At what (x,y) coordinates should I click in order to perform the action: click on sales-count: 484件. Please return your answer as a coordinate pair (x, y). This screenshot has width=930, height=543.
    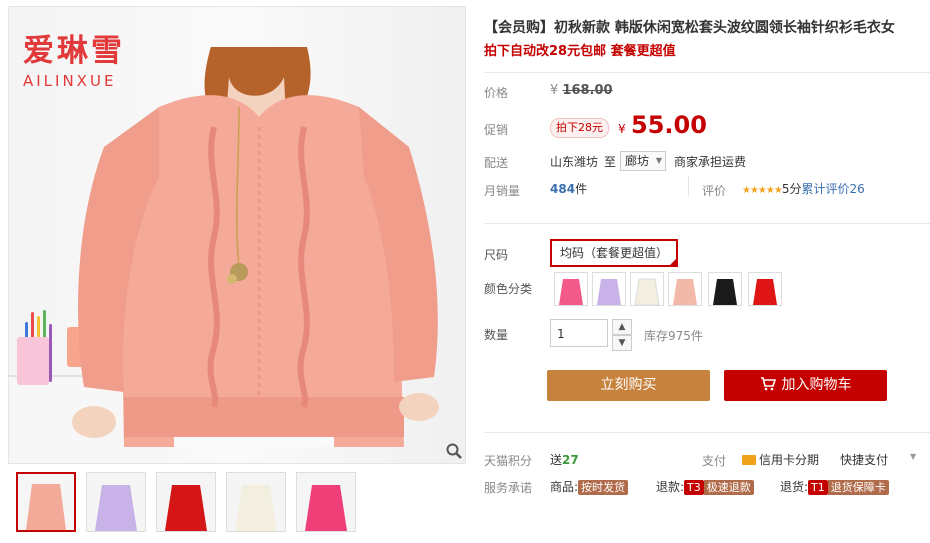
    Looking at the image, I should click on (568, 188).